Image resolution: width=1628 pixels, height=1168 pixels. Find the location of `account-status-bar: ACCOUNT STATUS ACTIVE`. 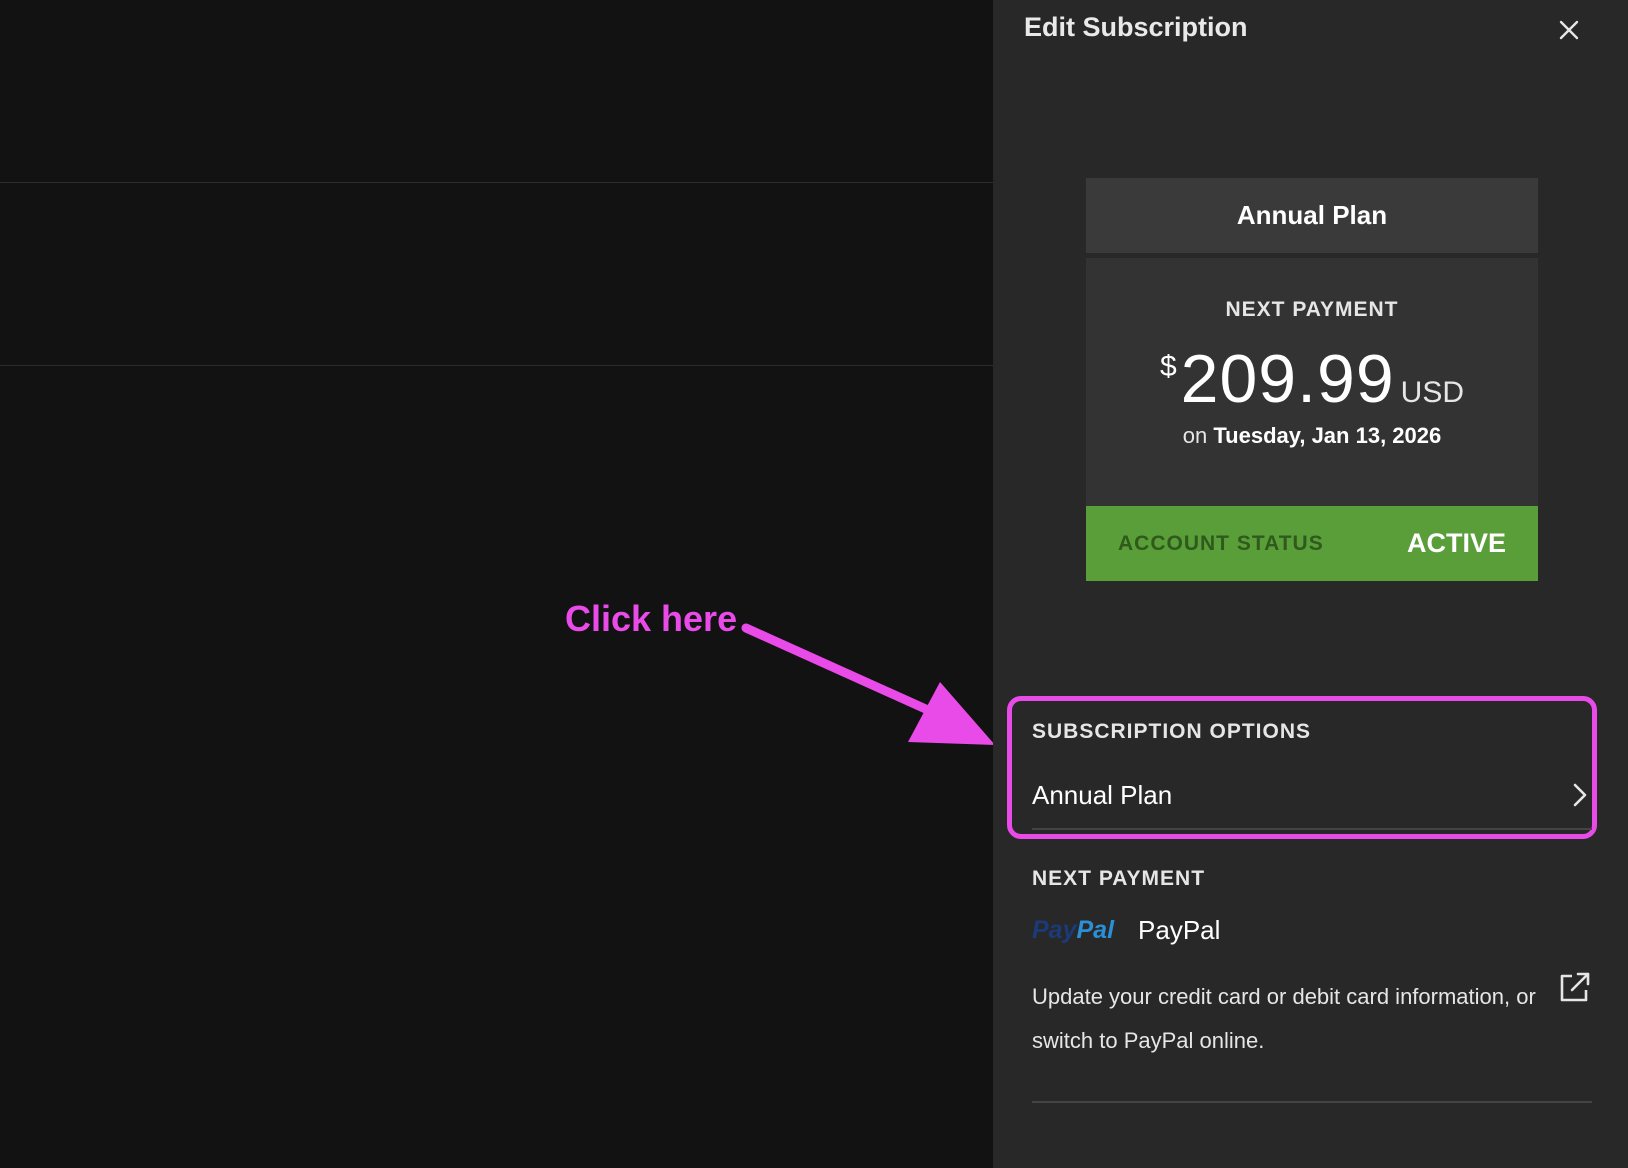

account-status-bar: ACCOUNT STATUS ACTIVE is located at coordinates (1312, 543).